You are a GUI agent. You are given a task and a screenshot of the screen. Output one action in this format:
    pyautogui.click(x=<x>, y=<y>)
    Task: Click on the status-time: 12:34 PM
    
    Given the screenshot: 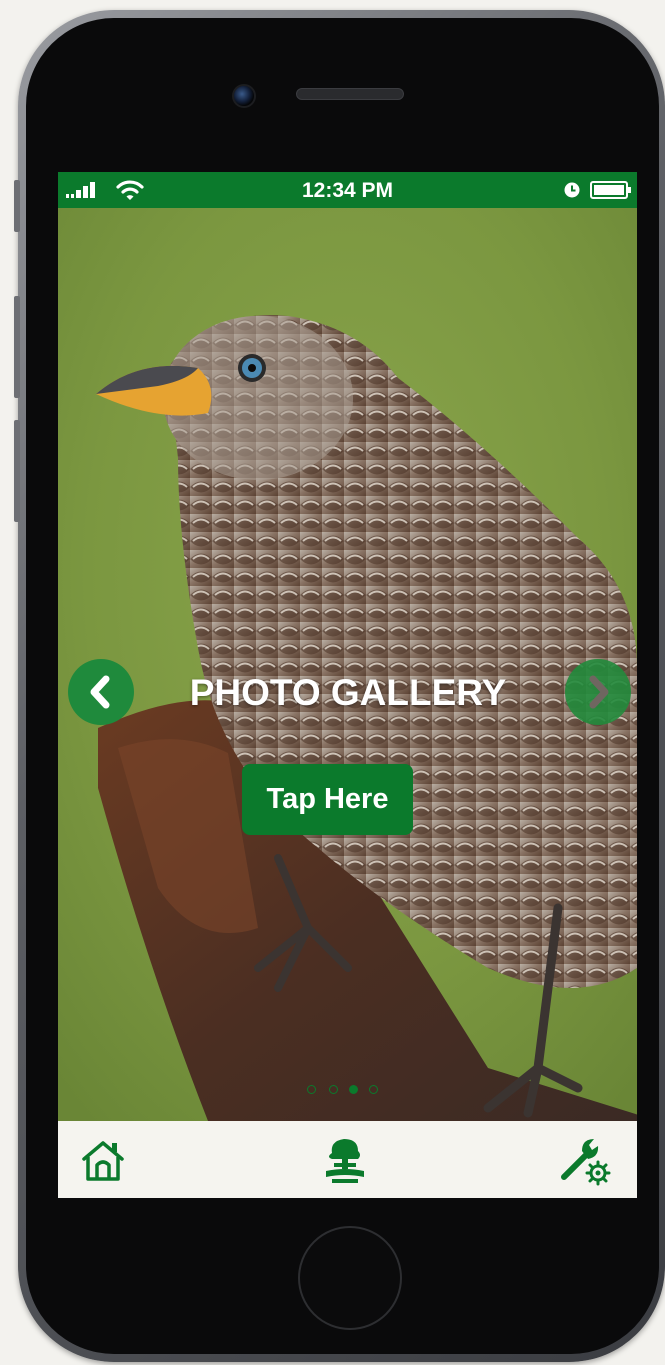 What is the action you would take?
    pyautogui.click(x=347, y=190)
    